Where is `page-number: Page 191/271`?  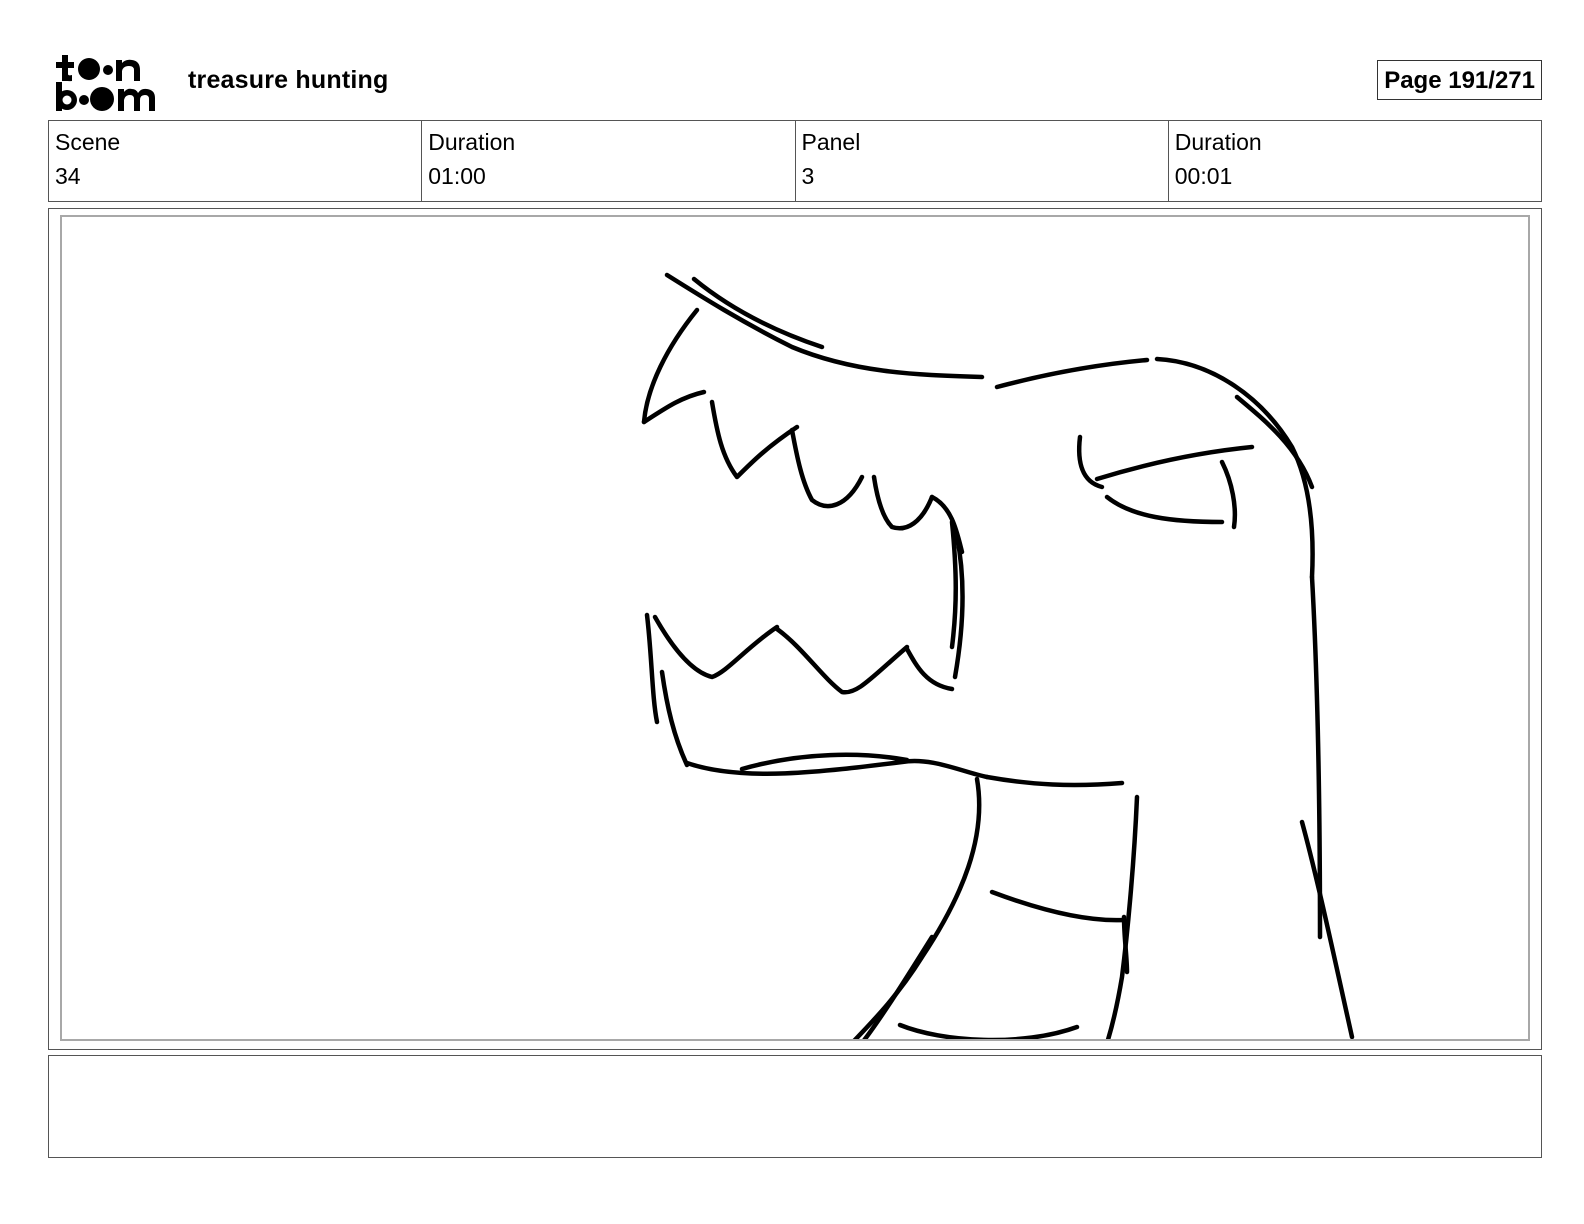 page-number: Page 191/271 is located at coordinates (1459, 80).